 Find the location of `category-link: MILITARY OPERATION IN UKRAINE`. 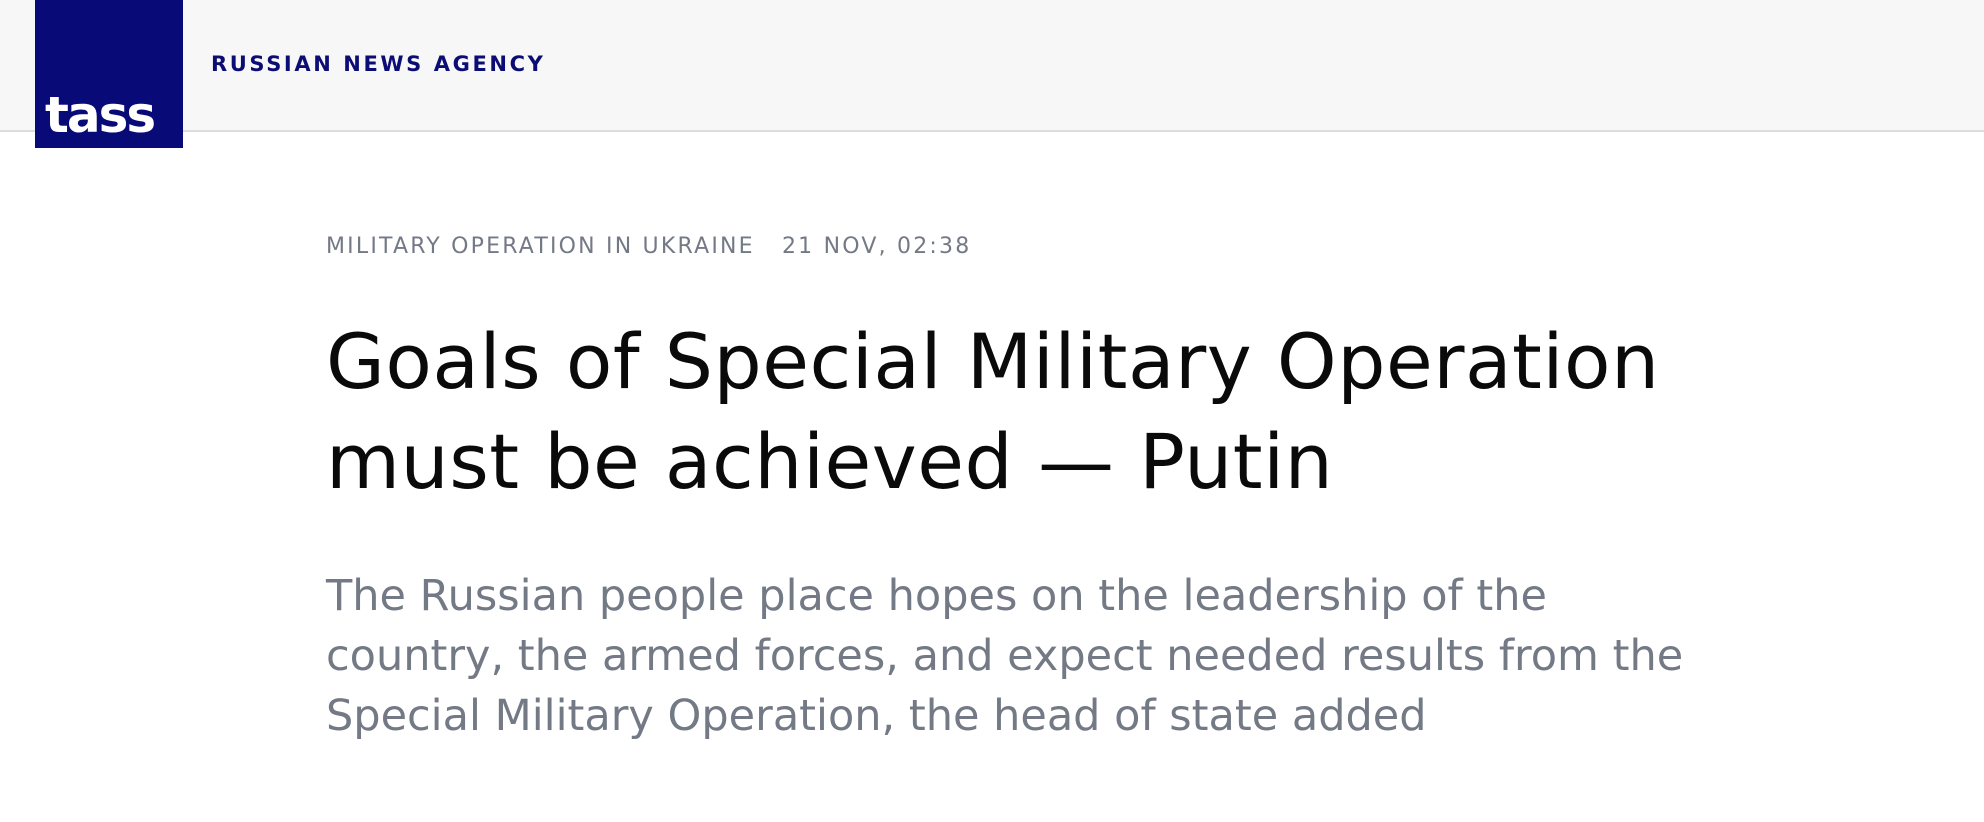

category-link: MILITARY OPERATION IN UKRAINE is located at coordinates (540, 246).